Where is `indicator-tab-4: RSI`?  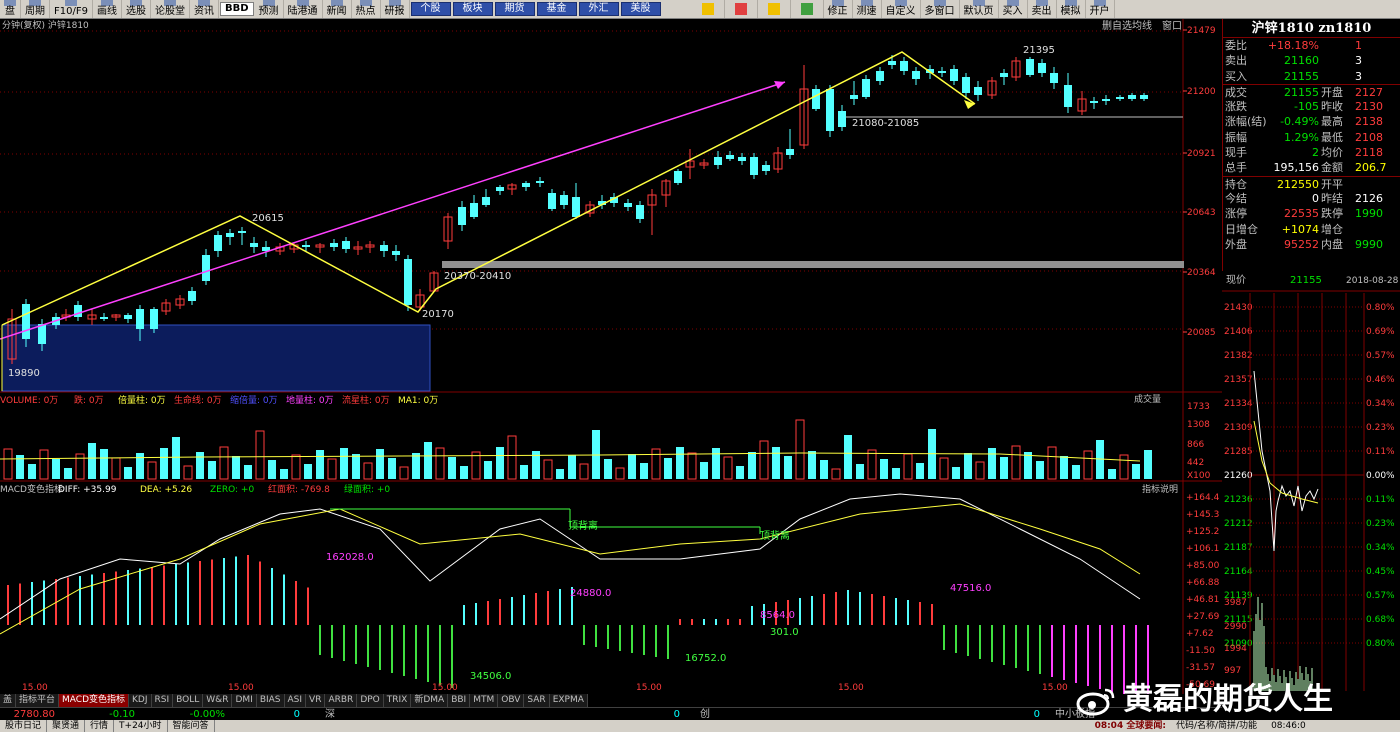 indicator-tab-4: RSI is located at coordinates (162, 700).